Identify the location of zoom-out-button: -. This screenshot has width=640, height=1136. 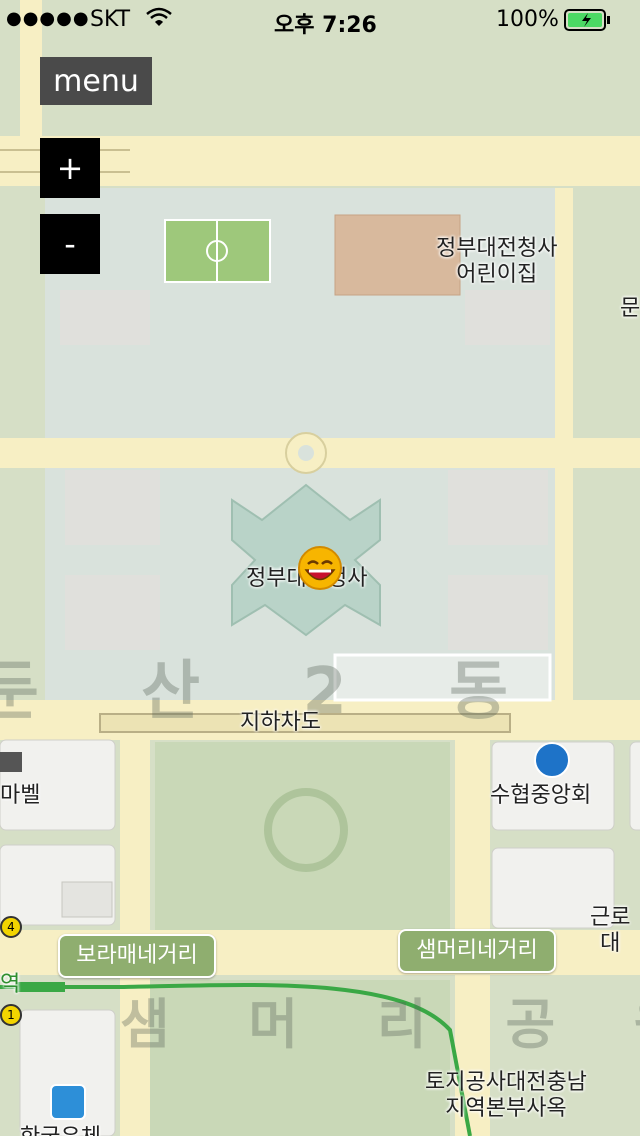
(70, 244).